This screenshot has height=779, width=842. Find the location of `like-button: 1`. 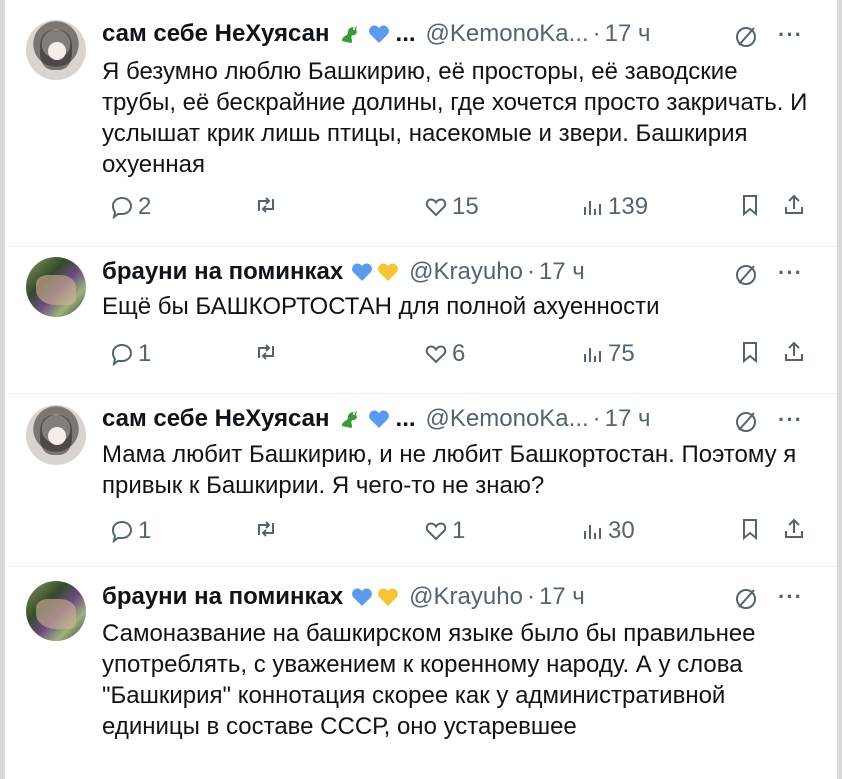

like-button: 1 is located at coordinates (444, 531).